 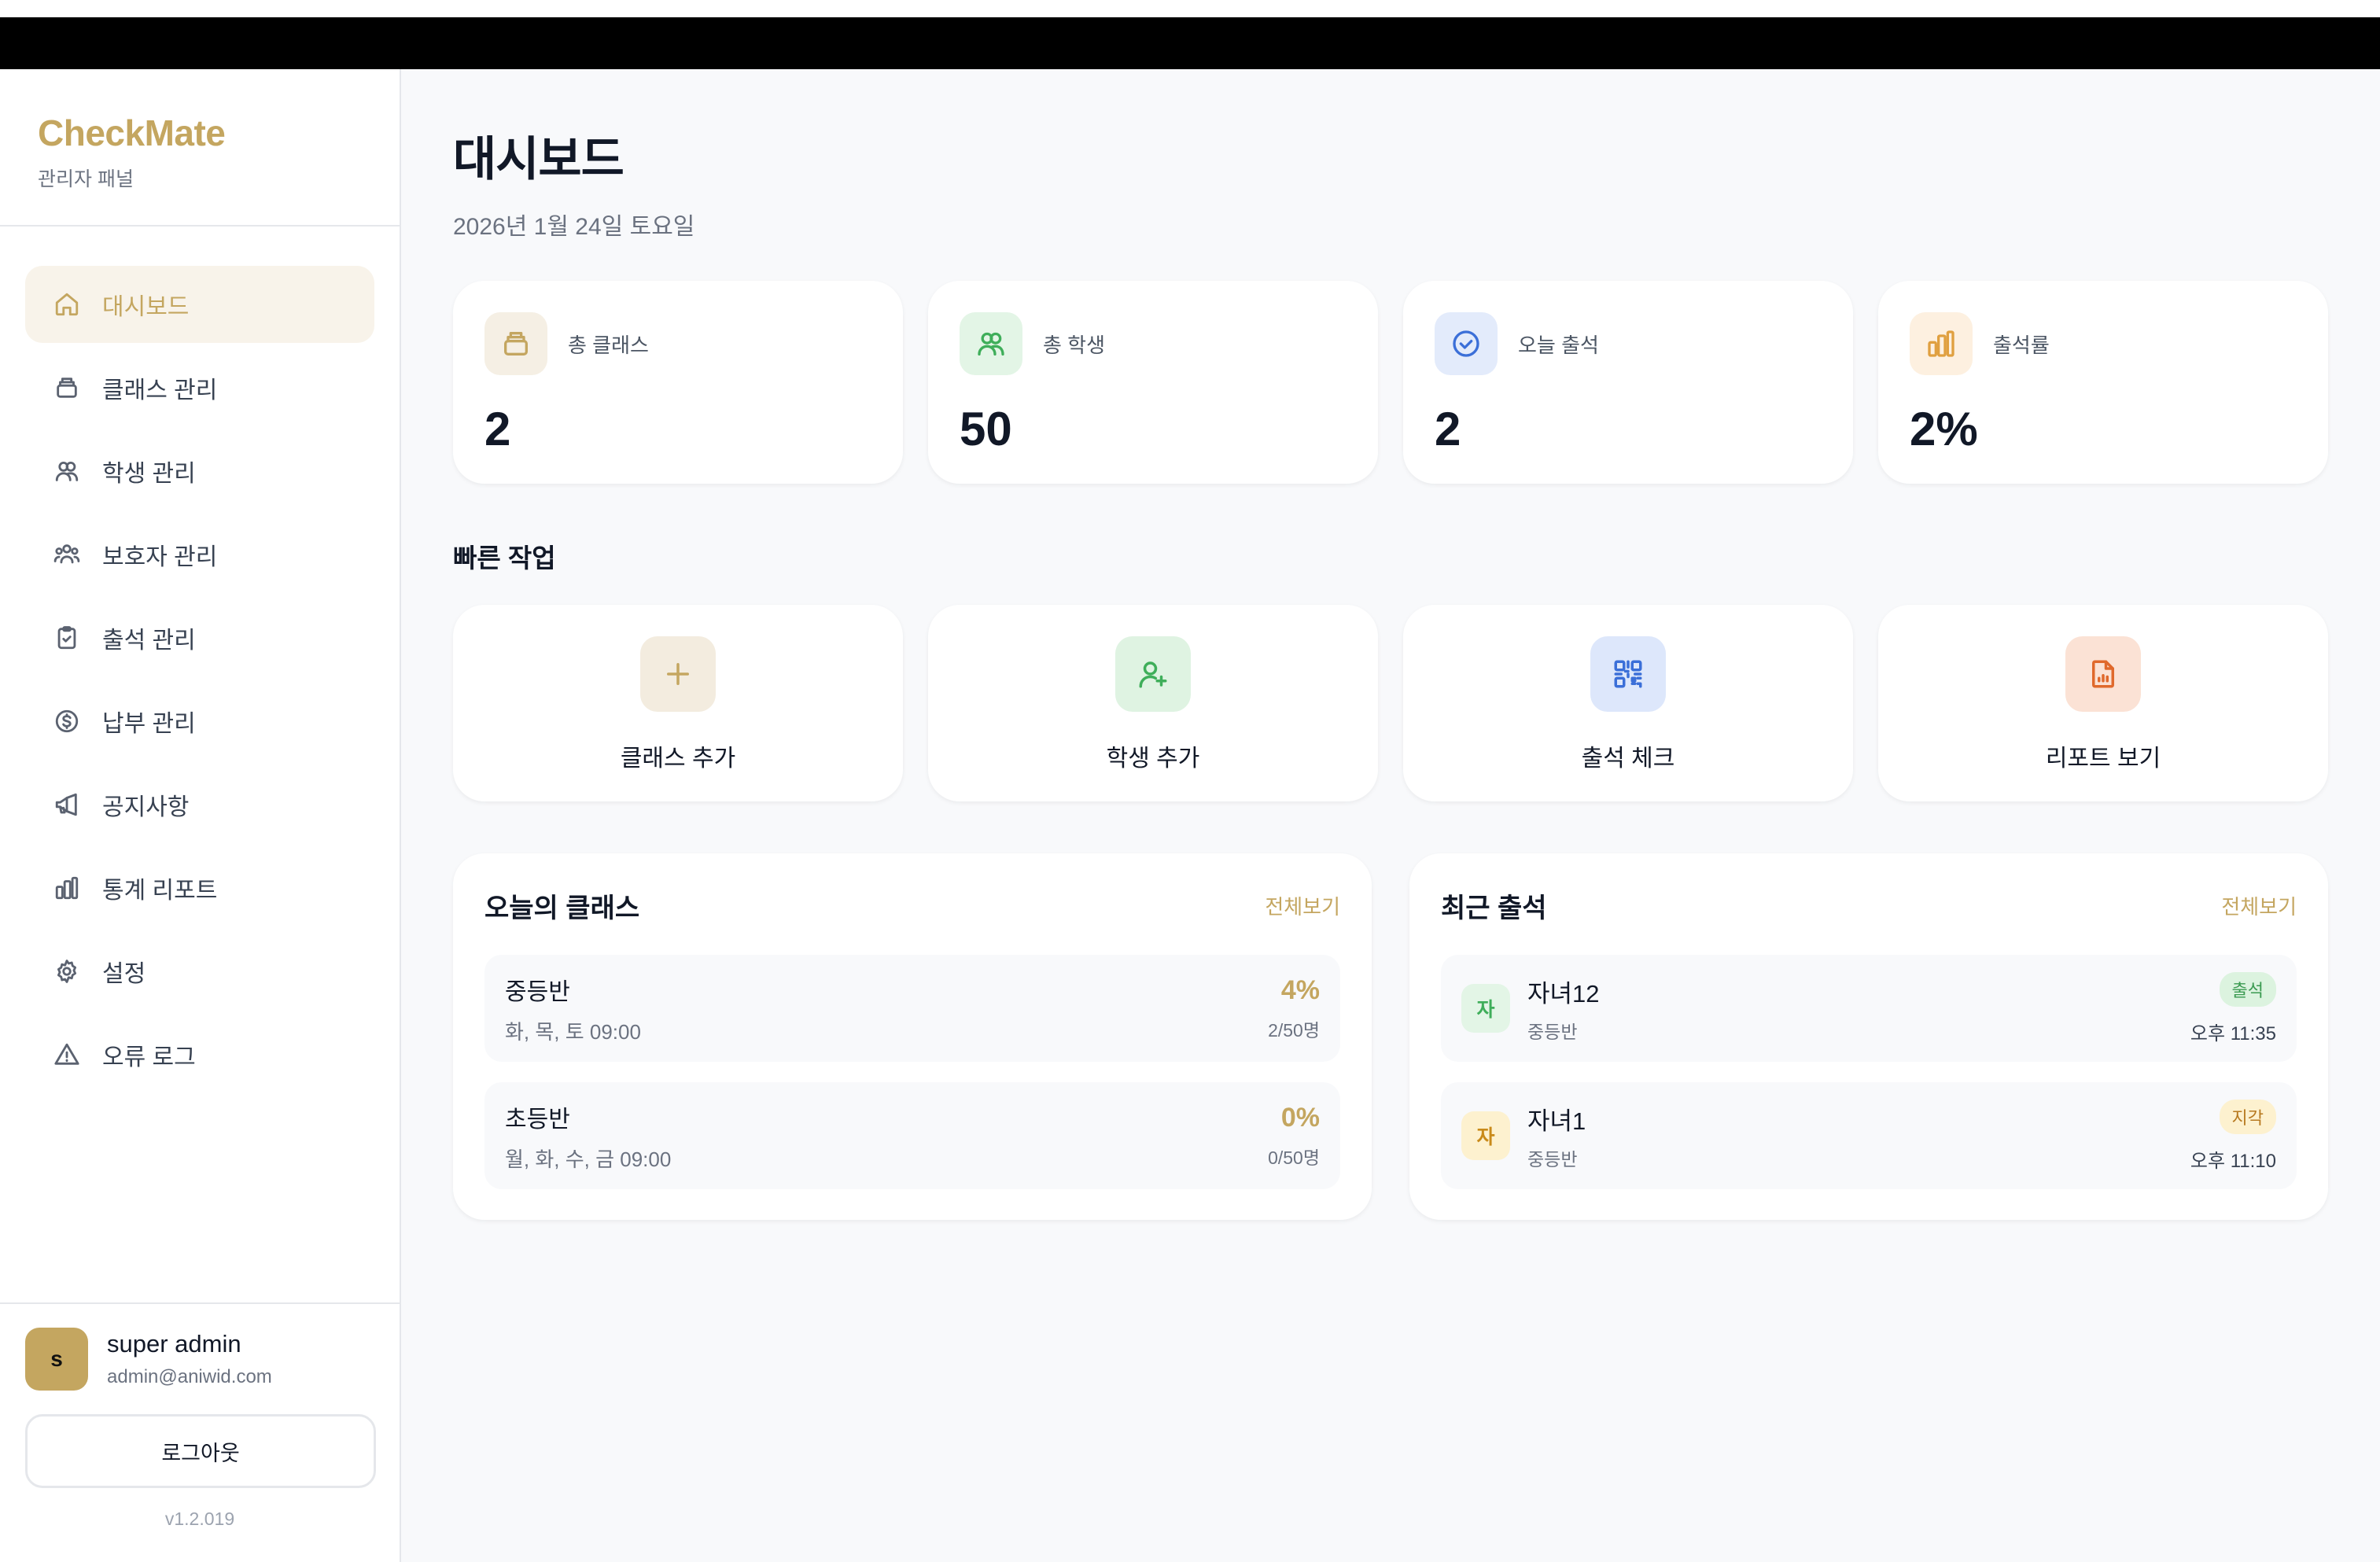 What do you see at coordinates (86, 179) in the screenshot?
I see `brand-subtitle: 관리자 패널` at bounding box center [86, 179].